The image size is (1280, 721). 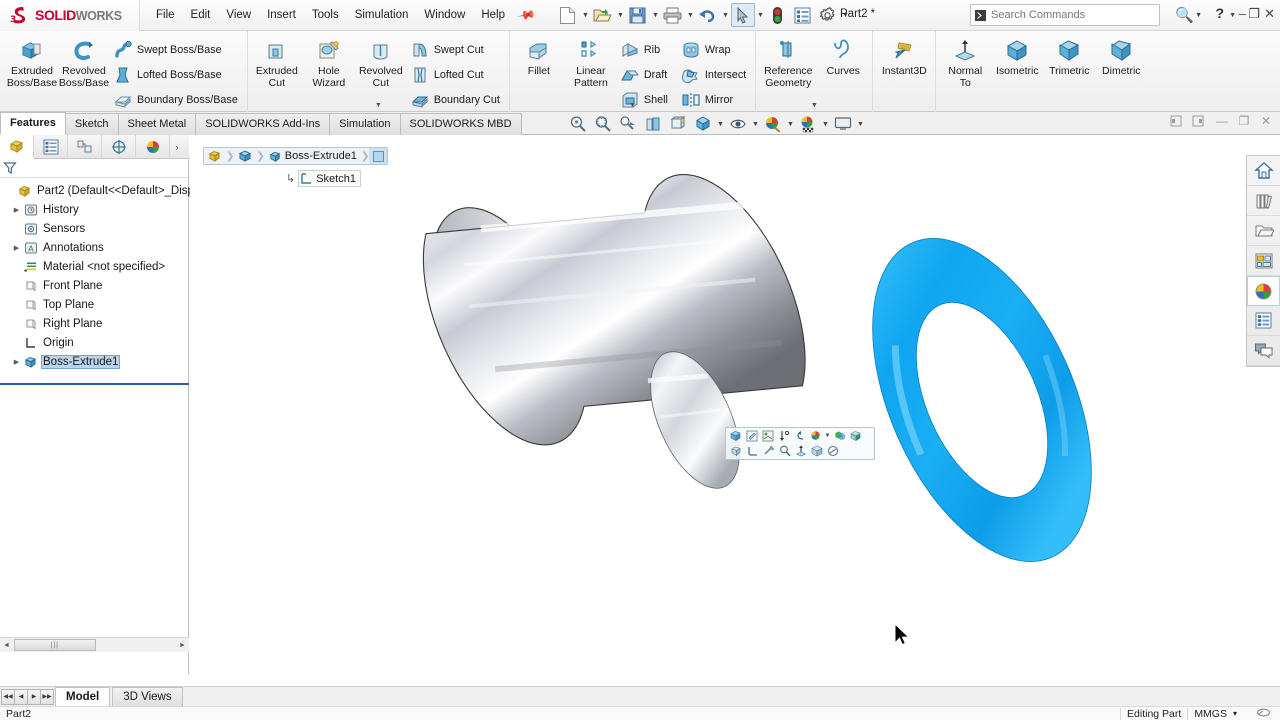 What do you see at coordinates (720, 124) in the screenshot?
I see `display-style-caret: ▼` at bounding box center [720, 124].